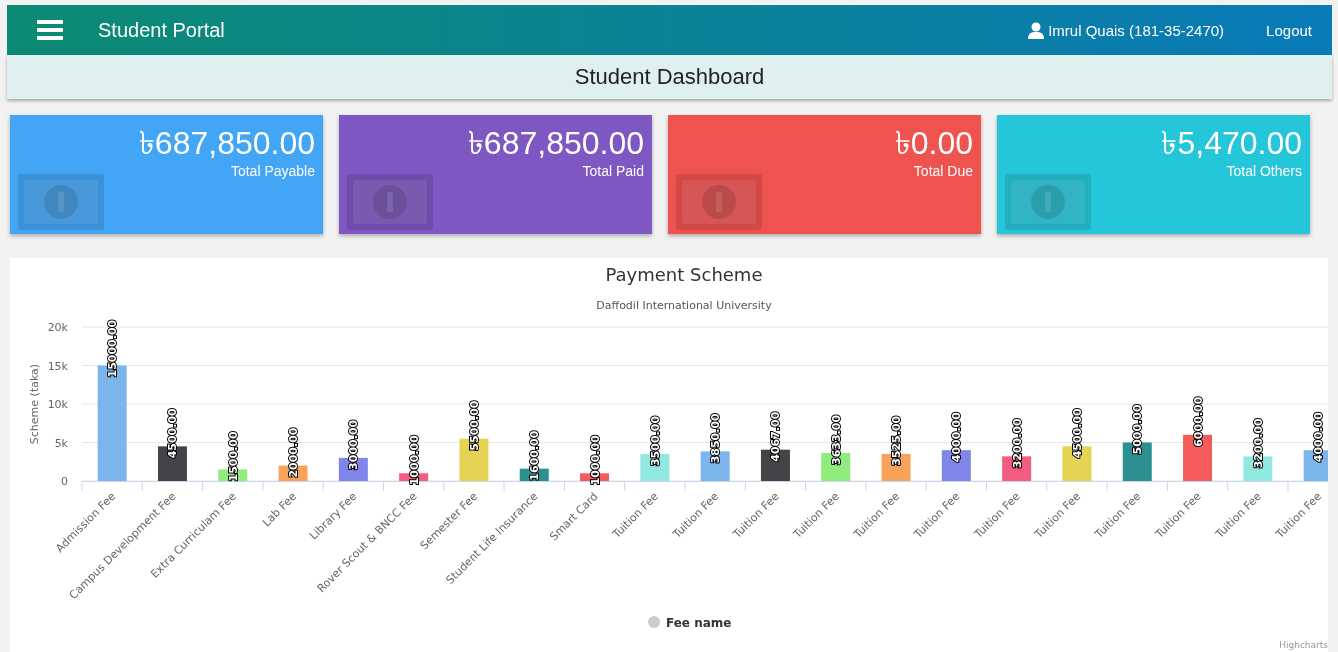 This screenshot has height=652, width=1338. Describe the element at coordinates (690, 623) in the screenshot. I see `legend-item: Fee name` at that location.